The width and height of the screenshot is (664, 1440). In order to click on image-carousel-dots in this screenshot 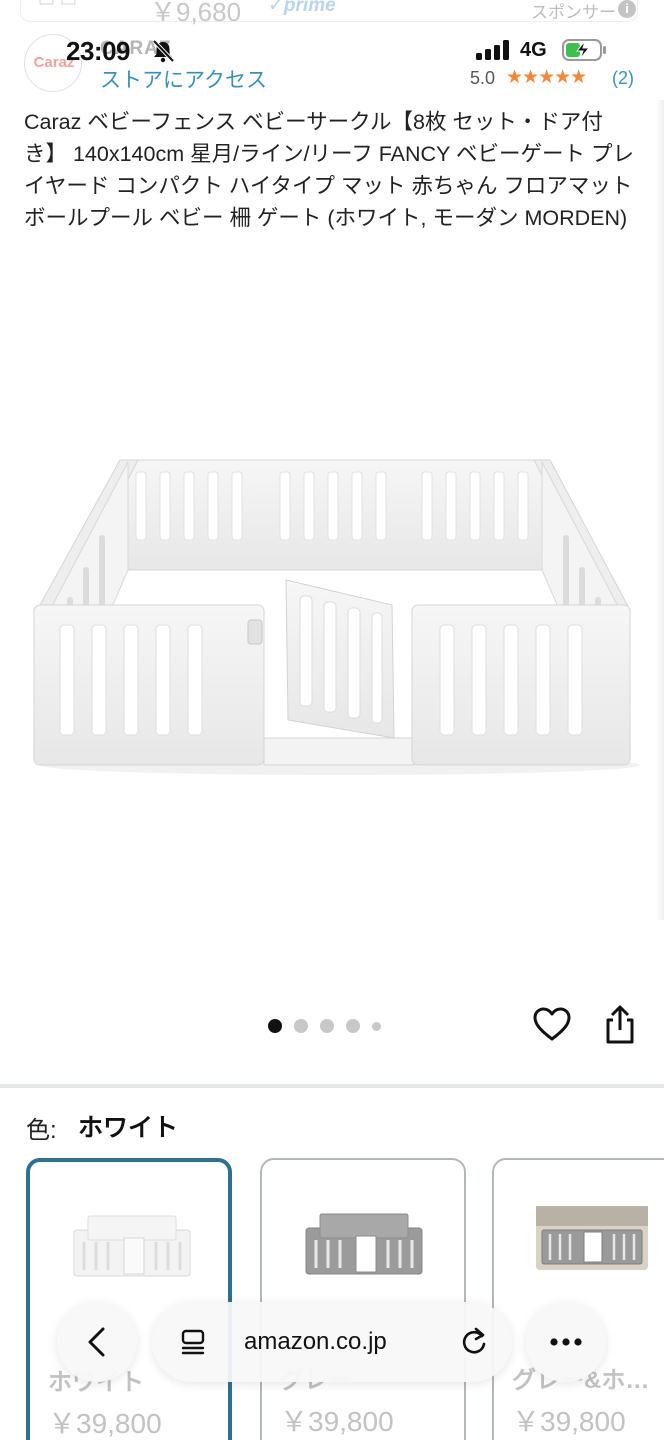, I will do `click(324, 1026)`.